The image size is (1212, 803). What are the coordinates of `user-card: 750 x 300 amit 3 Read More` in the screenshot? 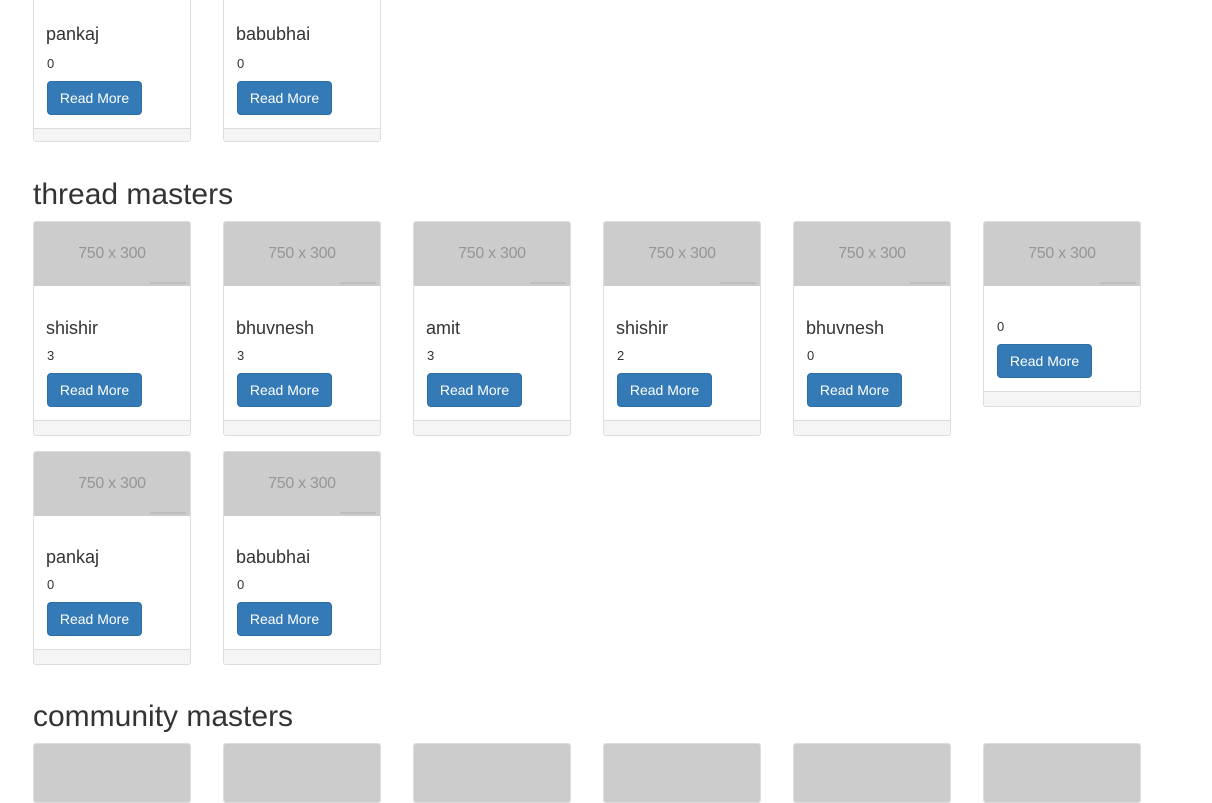 It's located at (492, 328).